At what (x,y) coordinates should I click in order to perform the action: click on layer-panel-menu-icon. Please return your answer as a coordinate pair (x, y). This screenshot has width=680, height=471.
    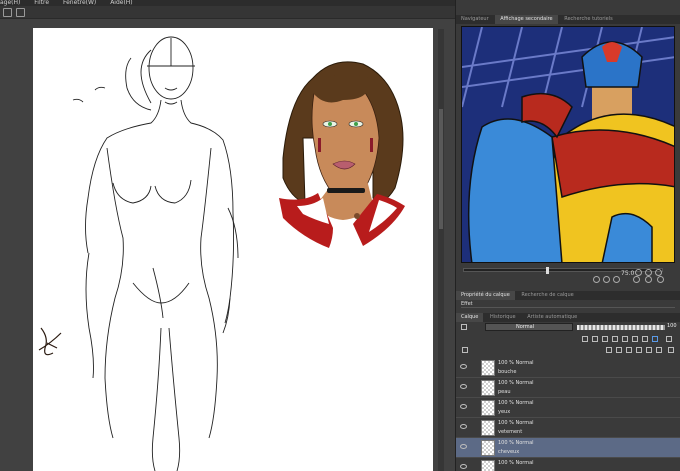
    Looking at the image, I should click on (465, 350).